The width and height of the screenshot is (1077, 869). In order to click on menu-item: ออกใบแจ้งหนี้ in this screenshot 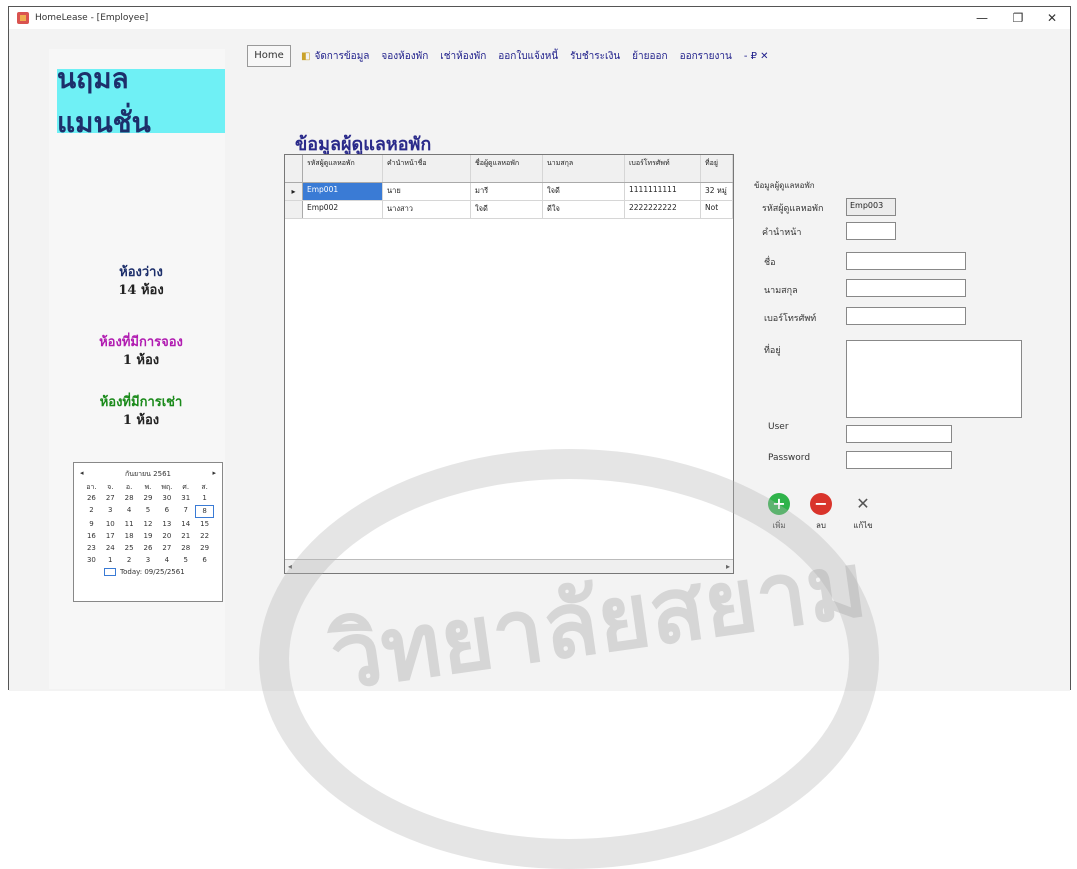, I will do `click(528, 56)`.